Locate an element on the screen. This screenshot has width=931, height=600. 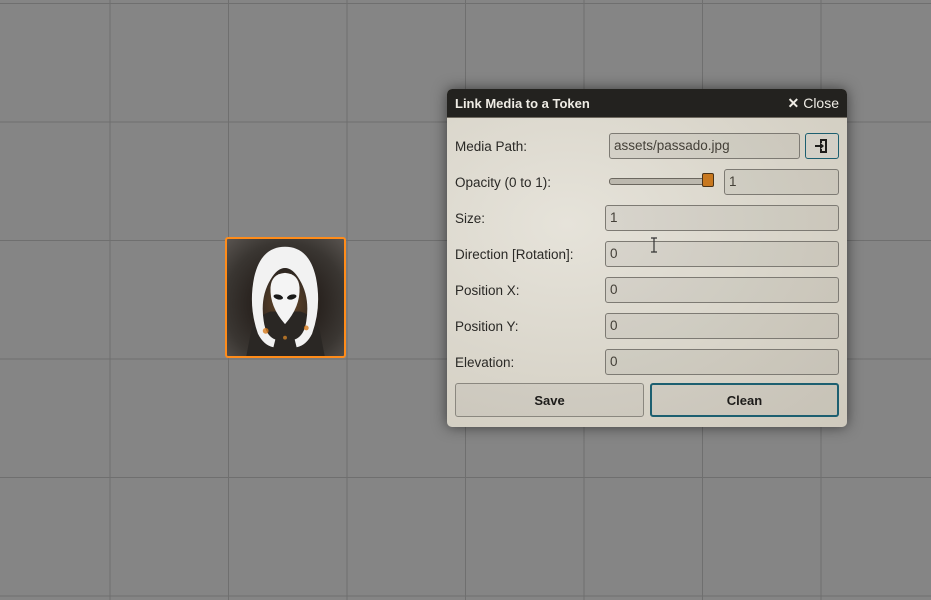
position-y-input: 0 is located at coordinates (722, 326).